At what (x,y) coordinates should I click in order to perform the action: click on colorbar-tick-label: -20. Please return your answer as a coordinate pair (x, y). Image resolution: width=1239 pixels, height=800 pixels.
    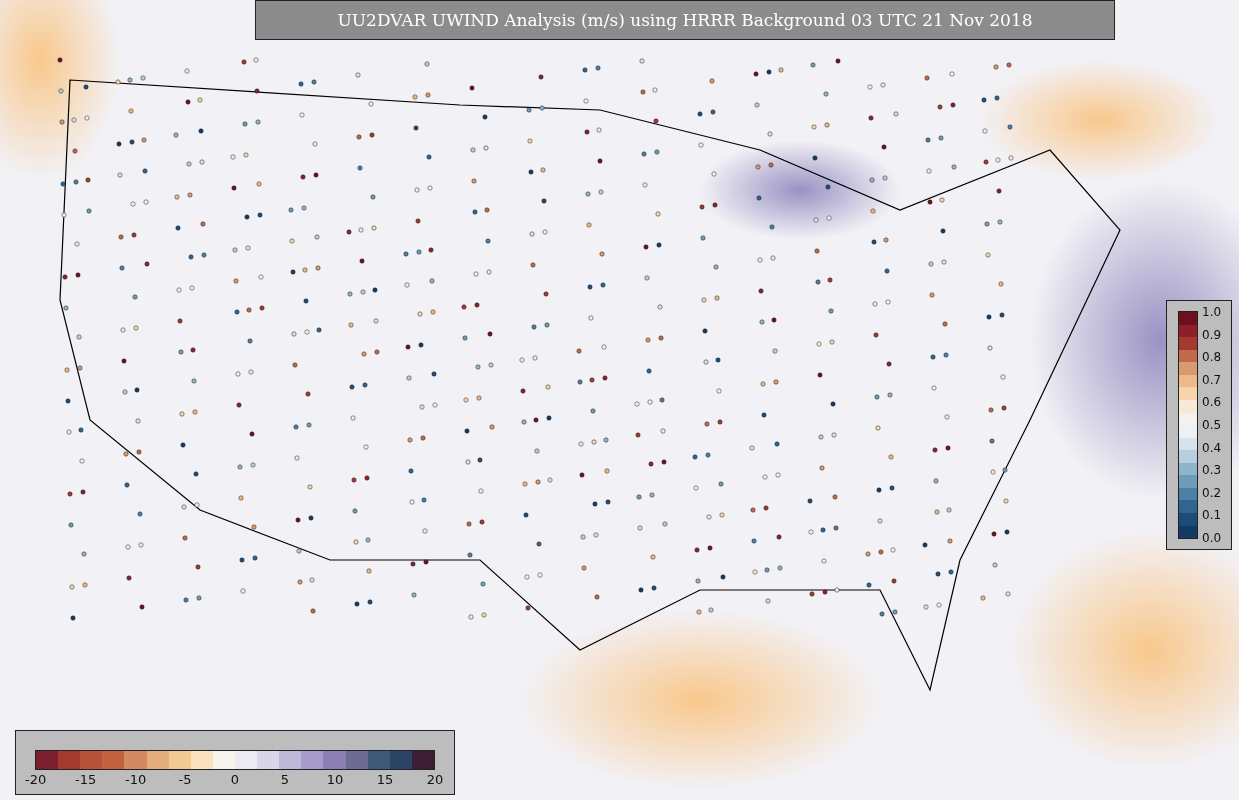
    Looking at the image, I should click on (35, 779).